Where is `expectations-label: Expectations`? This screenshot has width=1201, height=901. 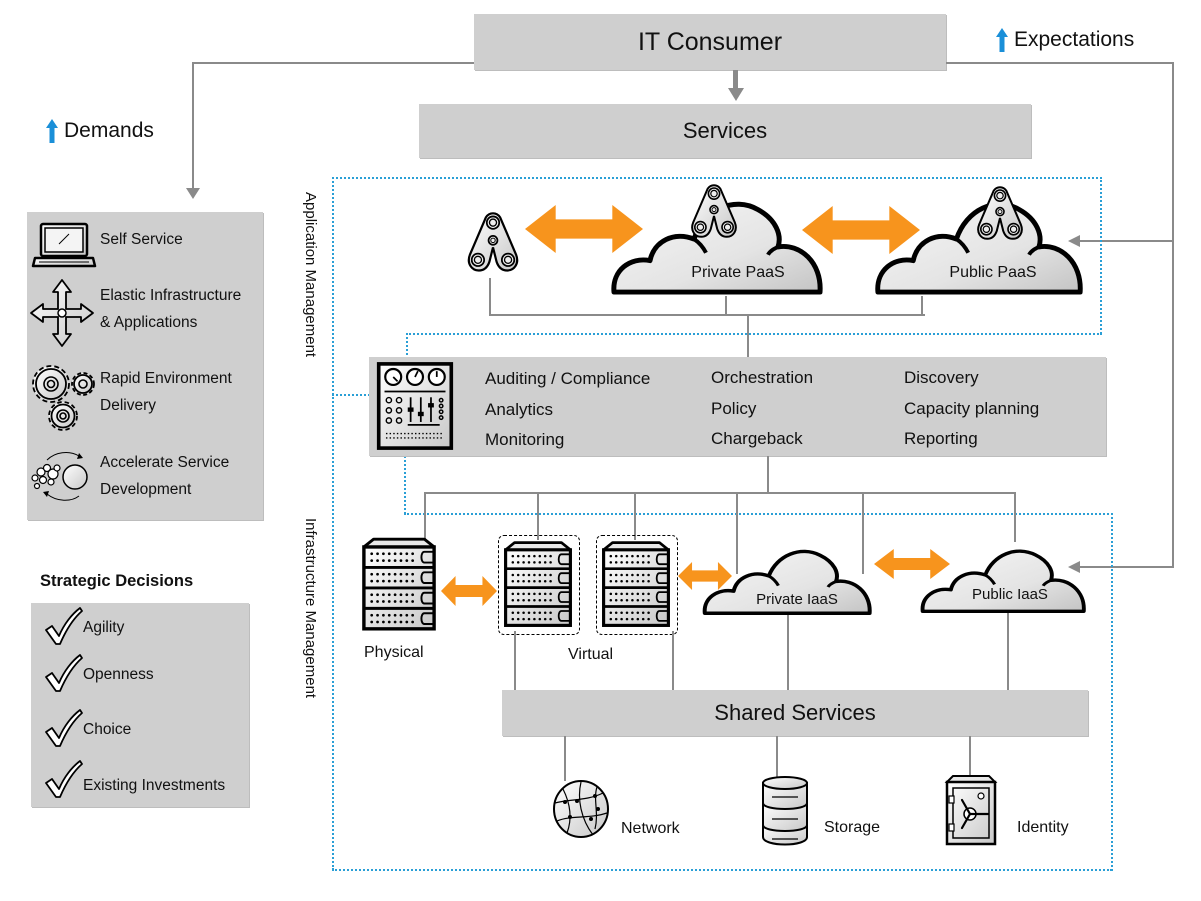
expectations-label: Expectations is located at coordinates (1074, 39).